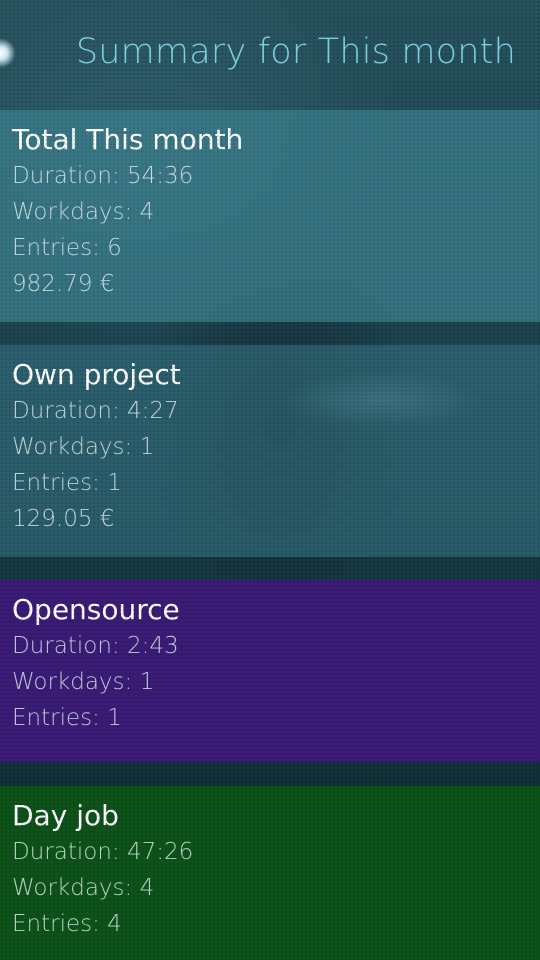 This screenshot has height=960, width=540. Describe the element at coordinates (63, 284) in the screenshot. I see `price-text: 982.79 €` at that location.